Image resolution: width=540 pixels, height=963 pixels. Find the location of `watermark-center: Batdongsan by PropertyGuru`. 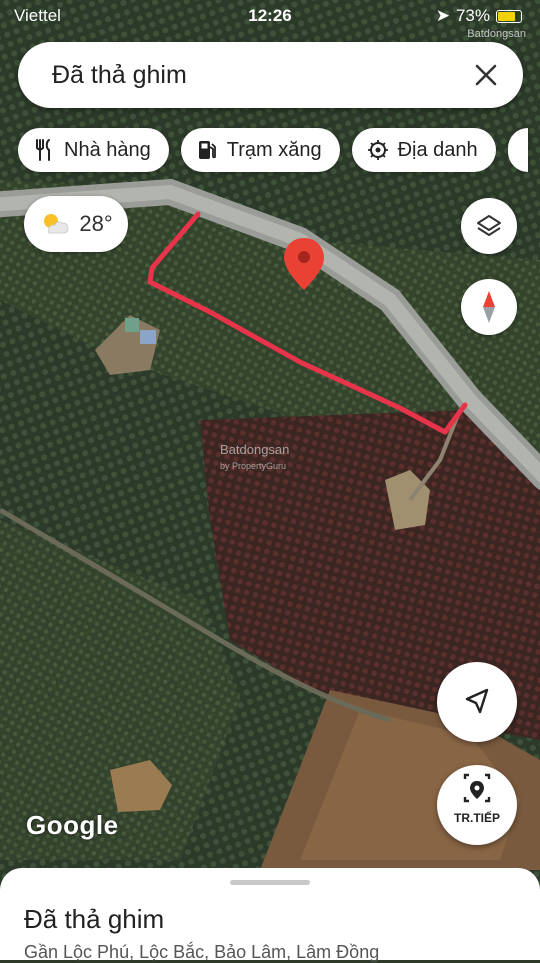

watermark-center: Batdongsan by PropertyGuru is located at coordinates (255, 456).